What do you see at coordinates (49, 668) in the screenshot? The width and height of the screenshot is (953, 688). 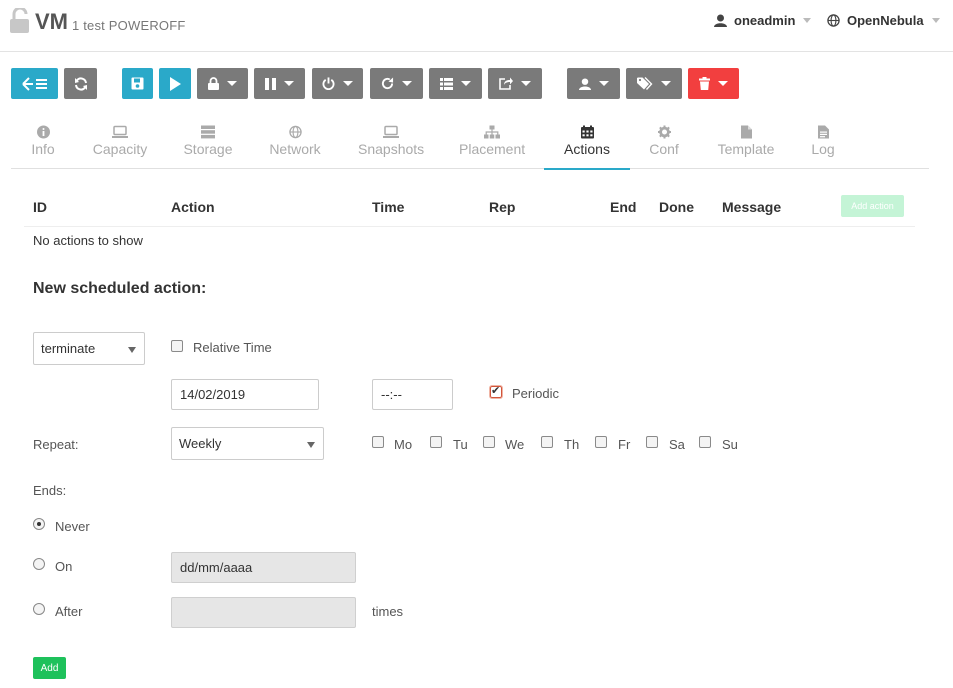 I see `add-button: Add` at bounding box center [49, 668].